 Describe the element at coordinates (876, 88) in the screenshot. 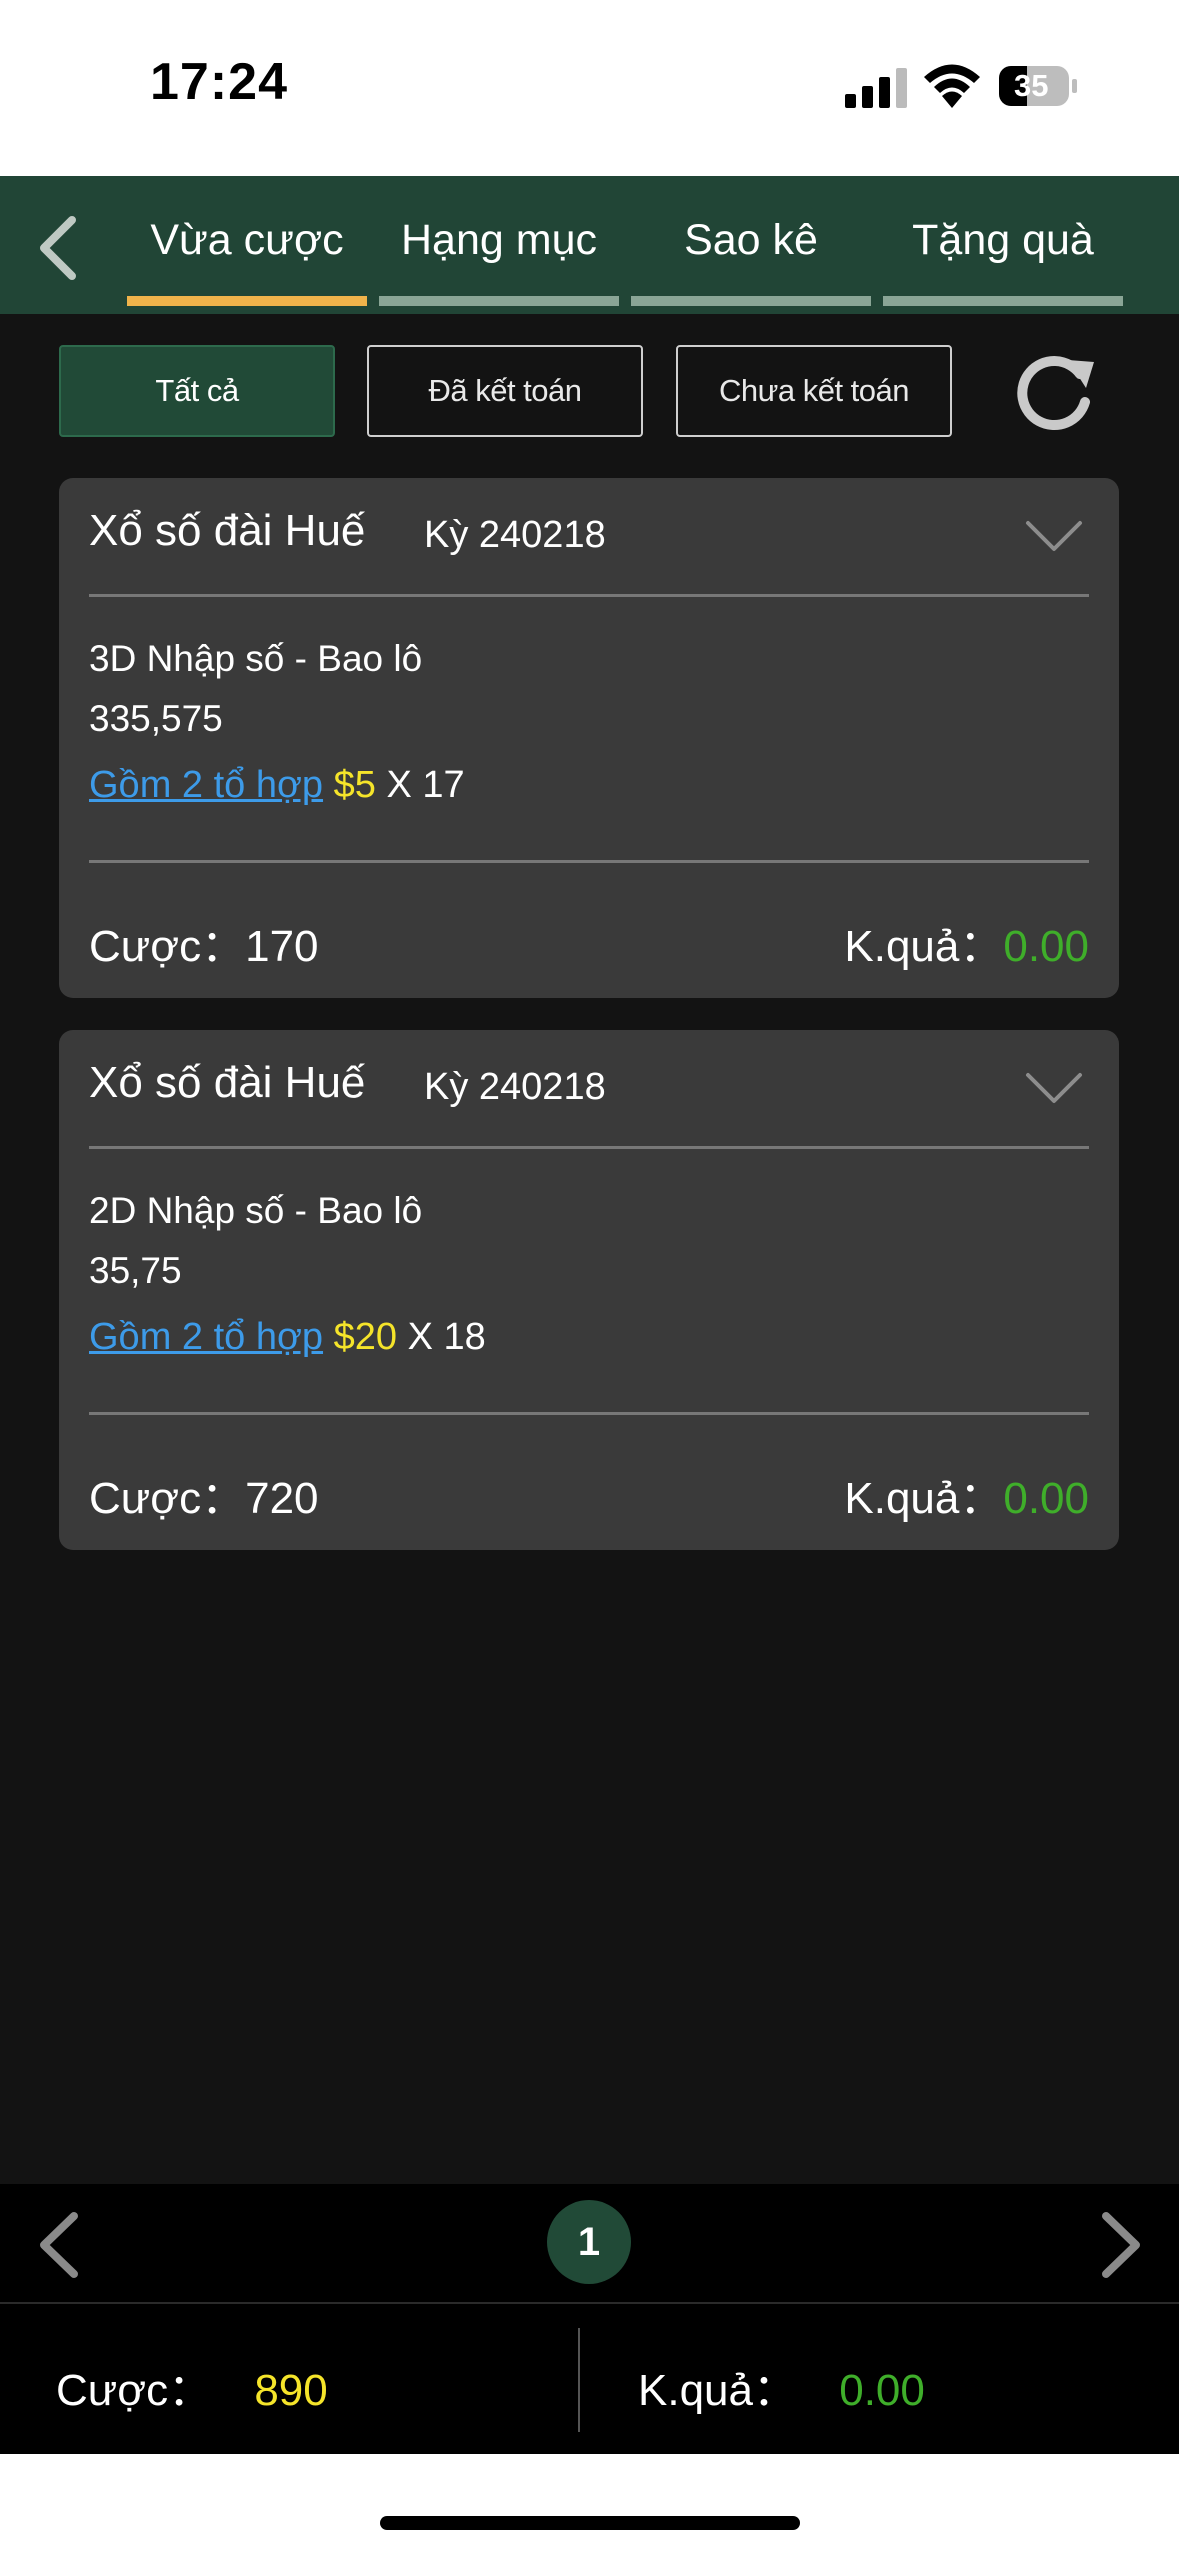

I see `cellular-signal-icon` at that location.